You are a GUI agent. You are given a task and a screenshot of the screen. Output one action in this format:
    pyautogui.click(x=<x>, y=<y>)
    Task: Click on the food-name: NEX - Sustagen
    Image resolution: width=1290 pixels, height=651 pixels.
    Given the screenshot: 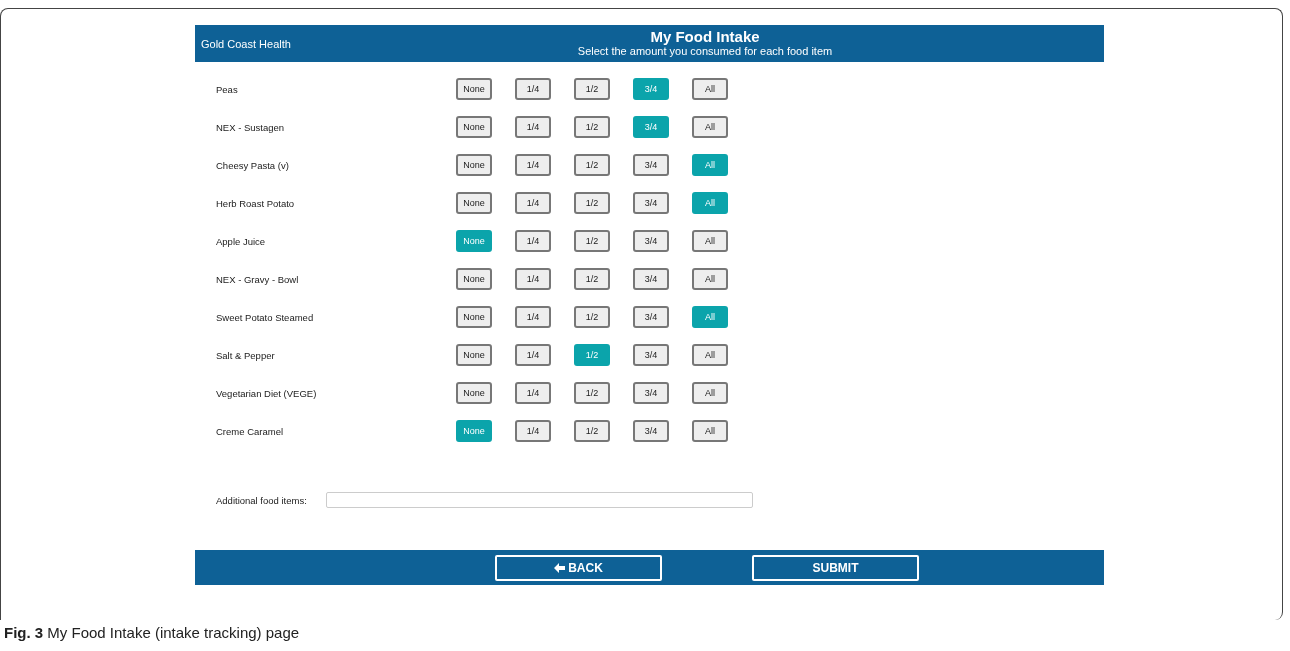 What is the action you would take?
    pyautogui.click(x=250, y=127)
    